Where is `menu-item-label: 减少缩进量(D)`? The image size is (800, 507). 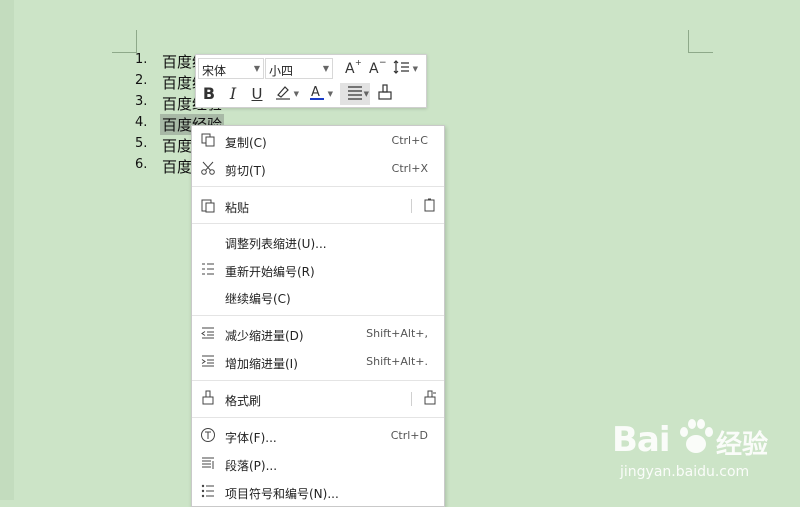 menu-item-label: 减少缩进量(D) is located at coordinates (264, 336).